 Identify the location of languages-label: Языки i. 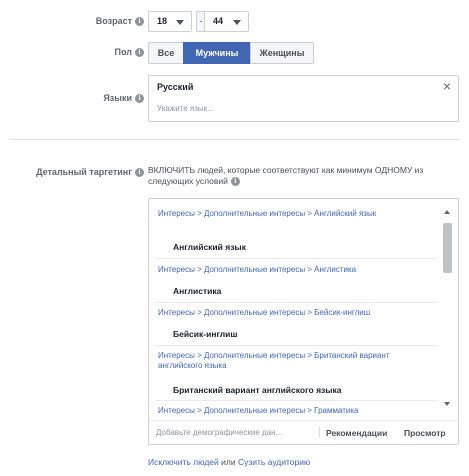
(123, 98).